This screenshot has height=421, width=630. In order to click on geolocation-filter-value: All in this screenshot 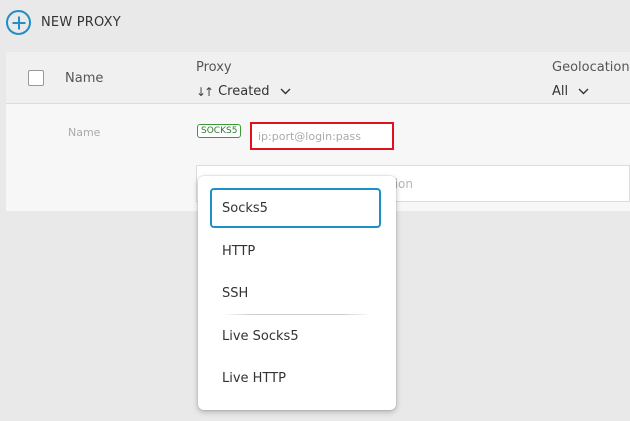, I will do `click(560, 91)`.